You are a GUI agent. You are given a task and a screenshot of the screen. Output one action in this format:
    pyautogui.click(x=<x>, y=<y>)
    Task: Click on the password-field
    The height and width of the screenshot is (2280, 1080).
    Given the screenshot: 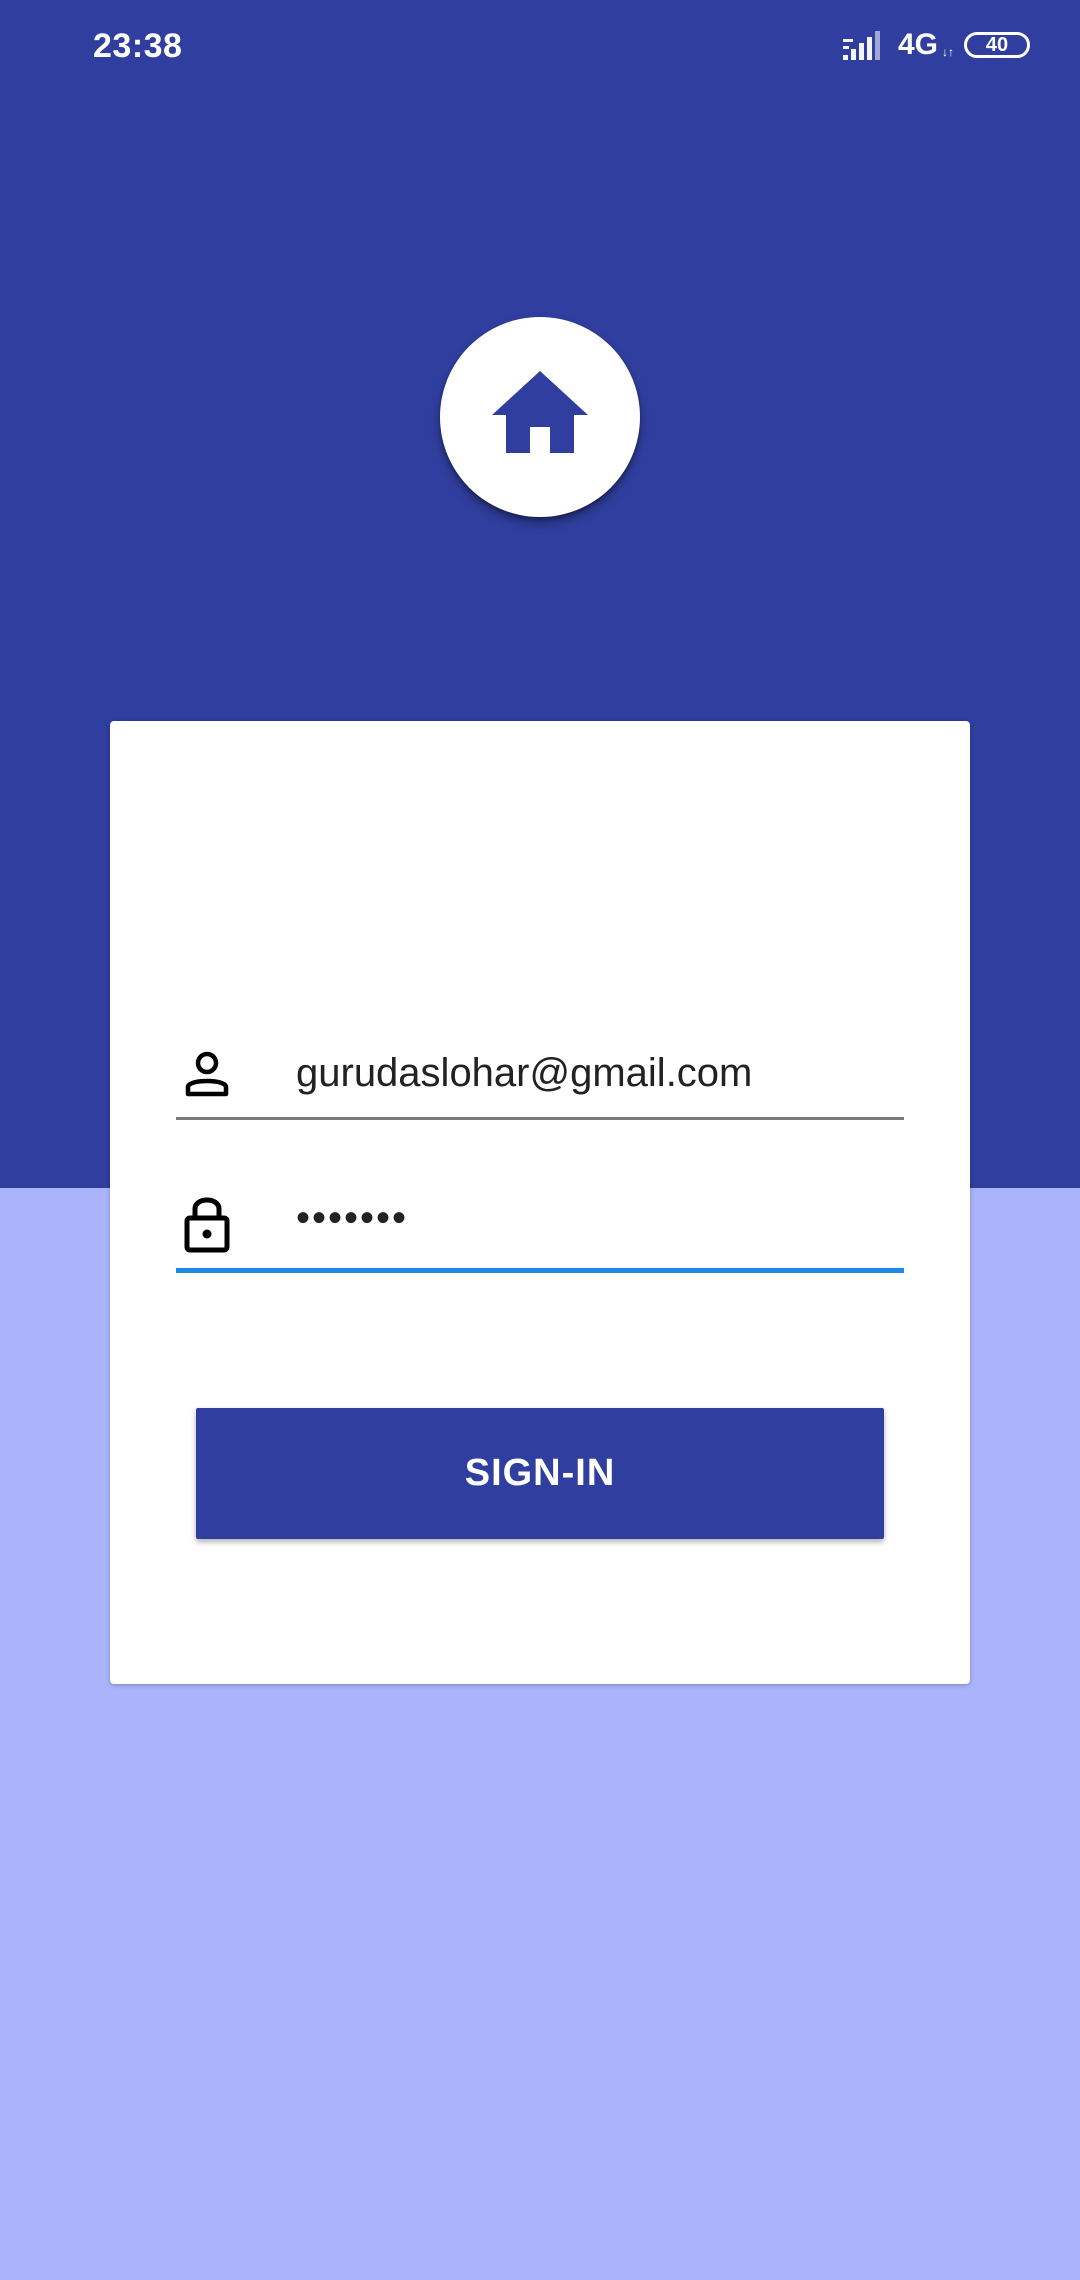 What is the action you would take?
    pyautogui.click(x=540, y=1221)
    